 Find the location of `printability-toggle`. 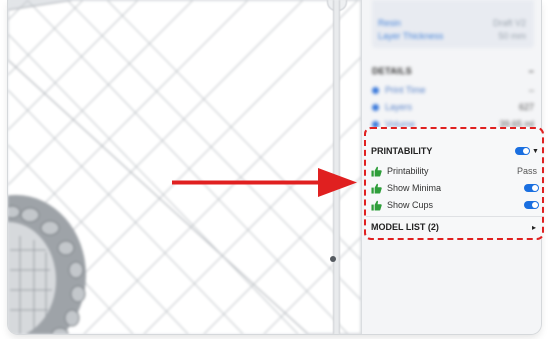

printability-toggle is located at coordinates (522, 151).